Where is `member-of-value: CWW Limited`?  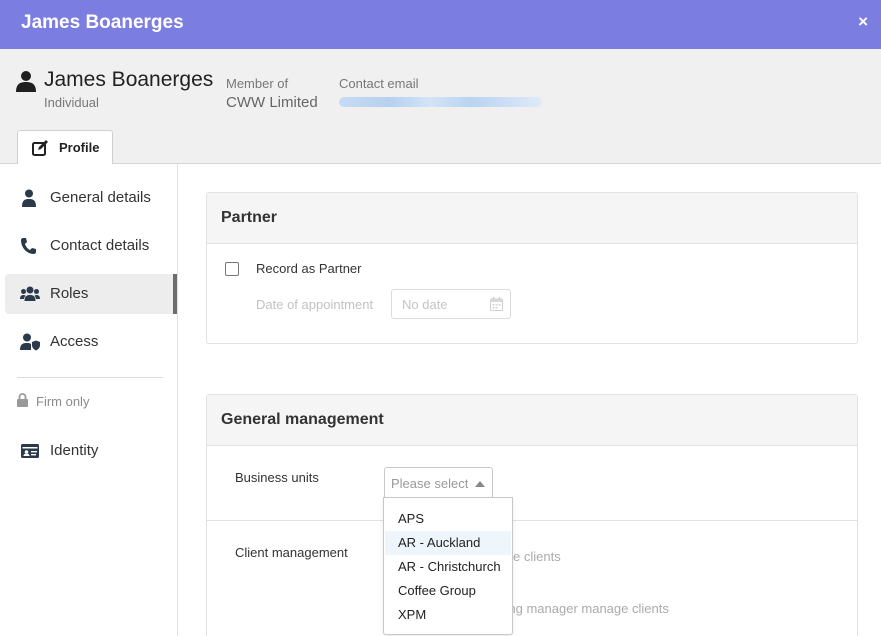 member-of-value: CWW Limited is located at coordinates (272, 102).